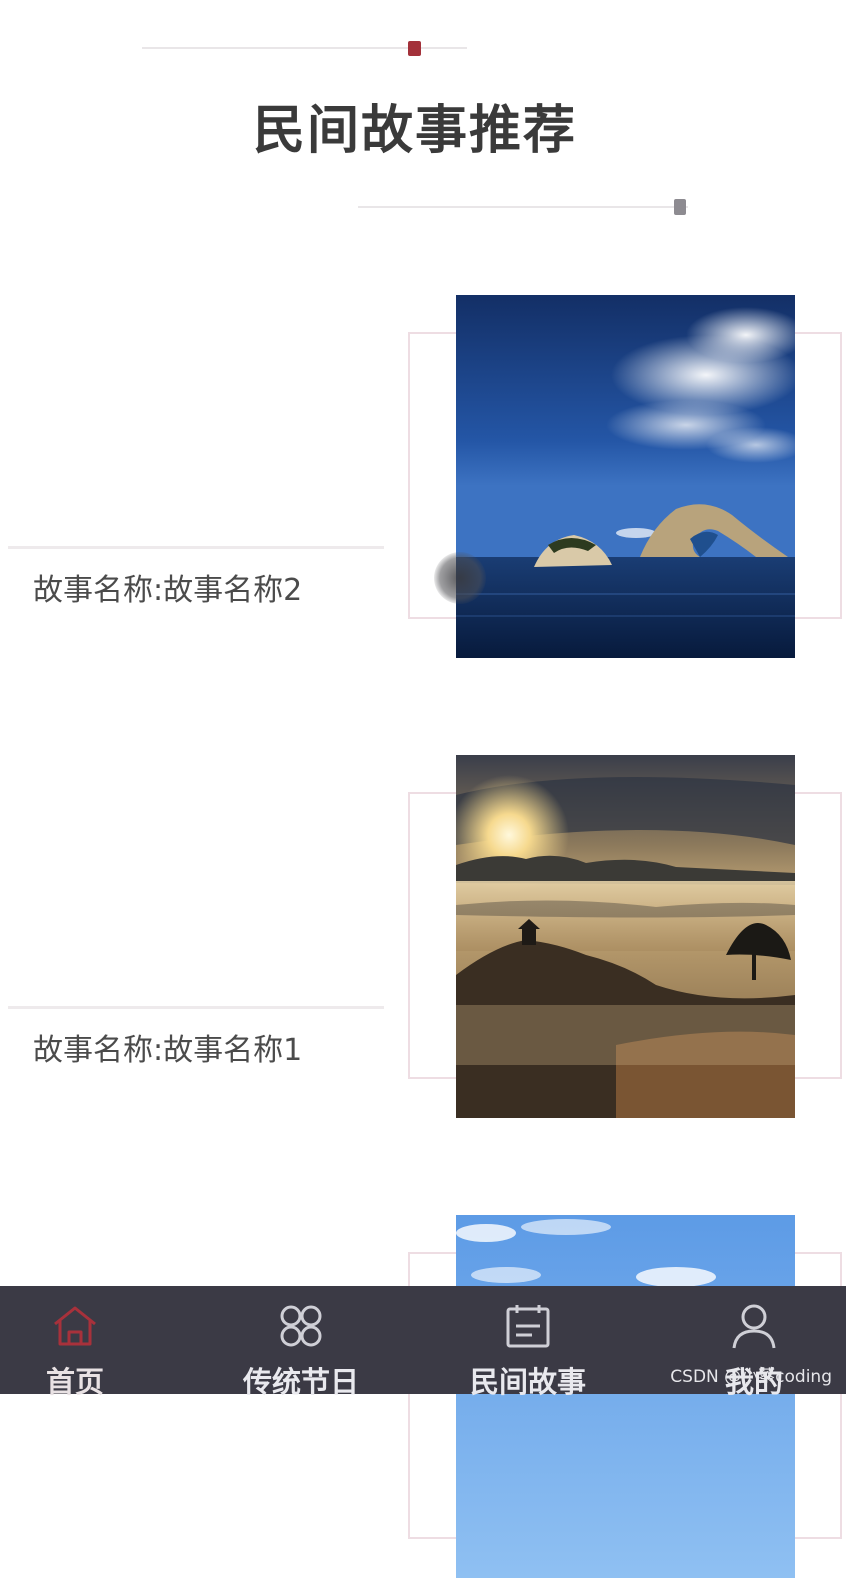  I want to click on touch-indicator, so click(460, 578).